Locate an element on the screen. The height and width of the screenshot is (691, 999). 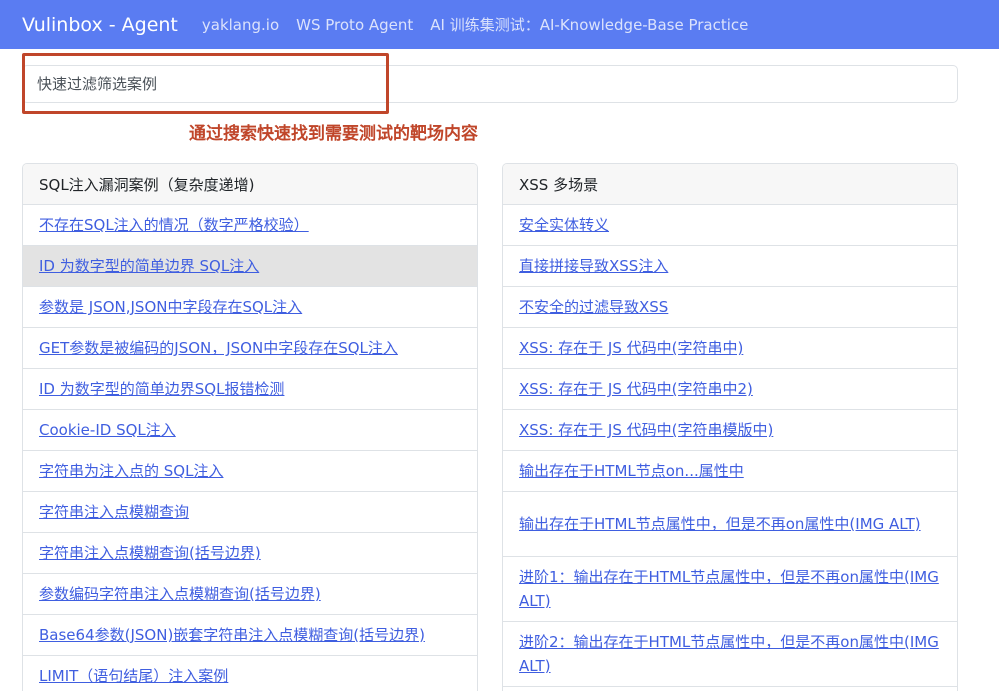
sql-case-item: 参数编码字符串注入点模糊查询(括号边界) is located at coordinates (250, 594).